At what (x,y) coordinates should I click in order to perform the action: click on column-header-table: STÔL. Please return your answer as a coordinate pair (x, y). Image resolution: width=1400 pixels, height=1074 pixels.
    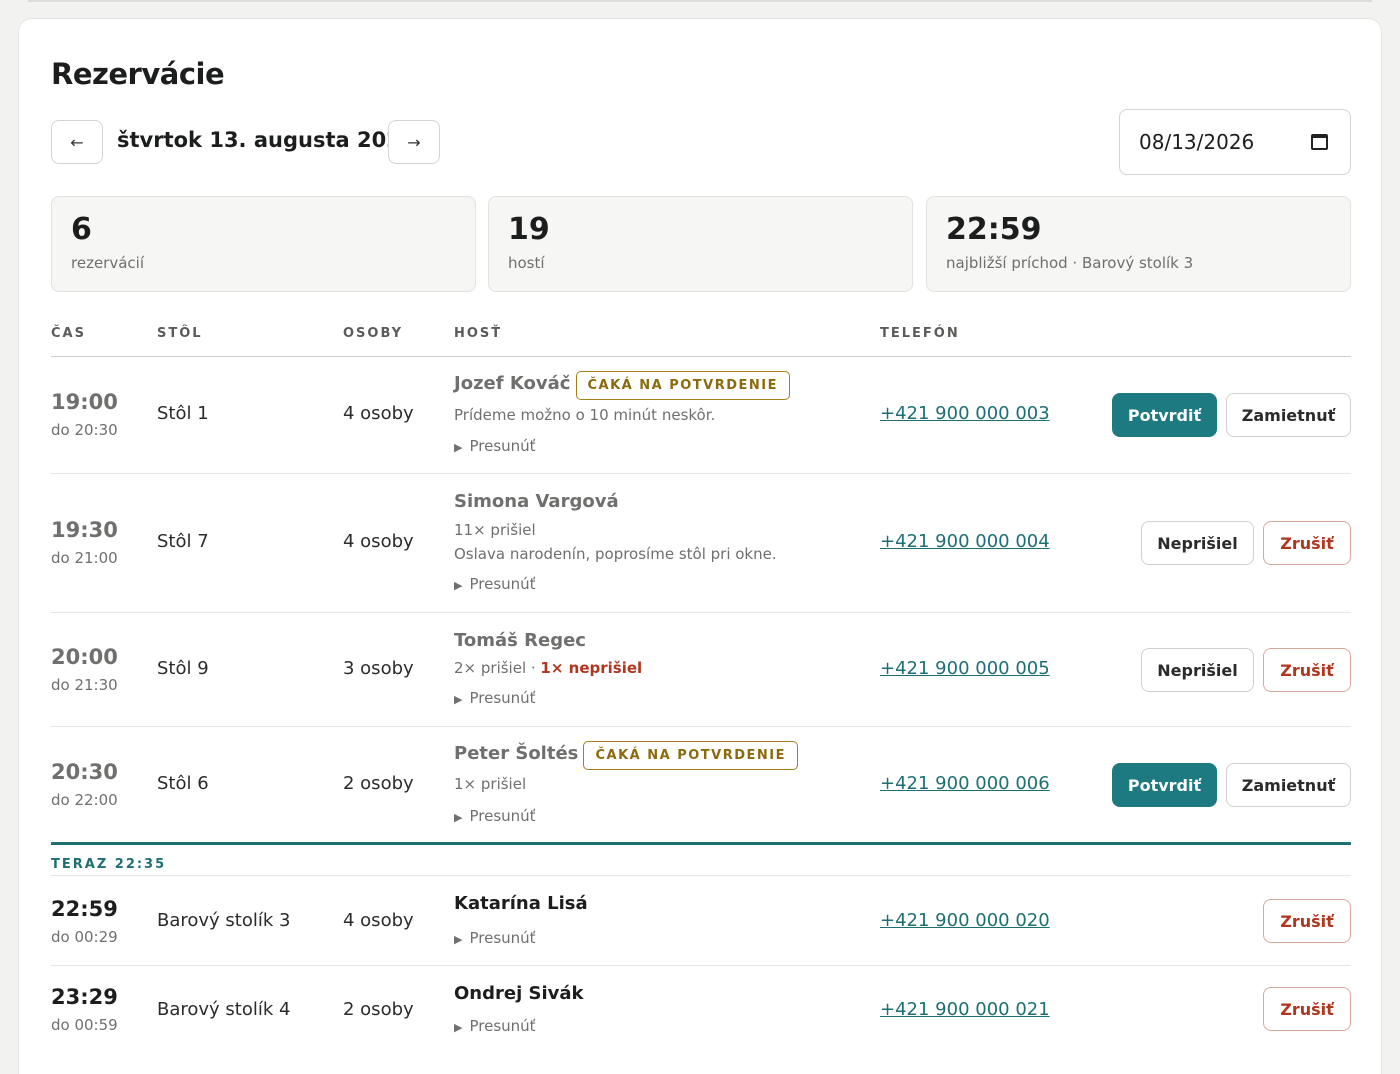
    Looking at the image, I should click on (180, 333).